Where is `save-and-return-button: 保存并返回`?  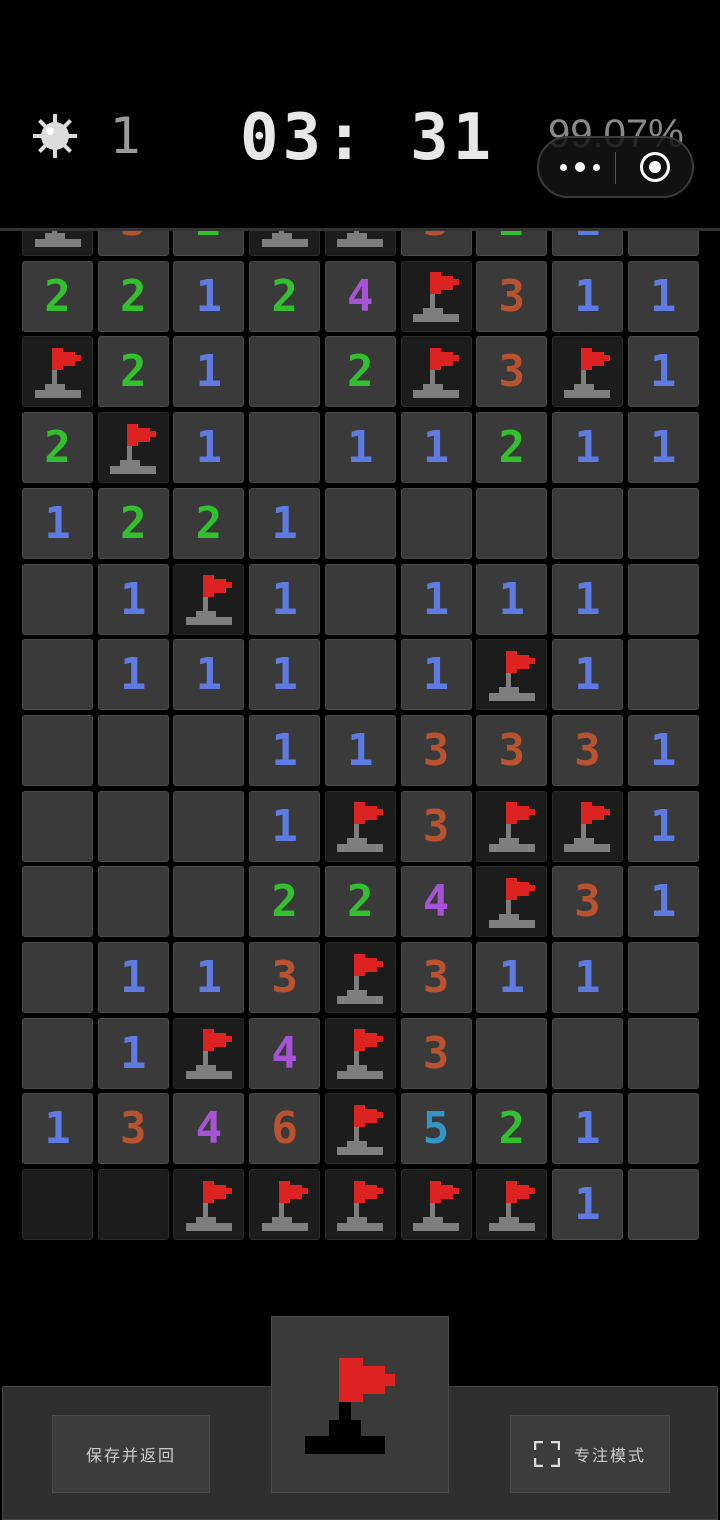
save-and-return-button: 保存并返回 is located at coordinates (131, 1454).